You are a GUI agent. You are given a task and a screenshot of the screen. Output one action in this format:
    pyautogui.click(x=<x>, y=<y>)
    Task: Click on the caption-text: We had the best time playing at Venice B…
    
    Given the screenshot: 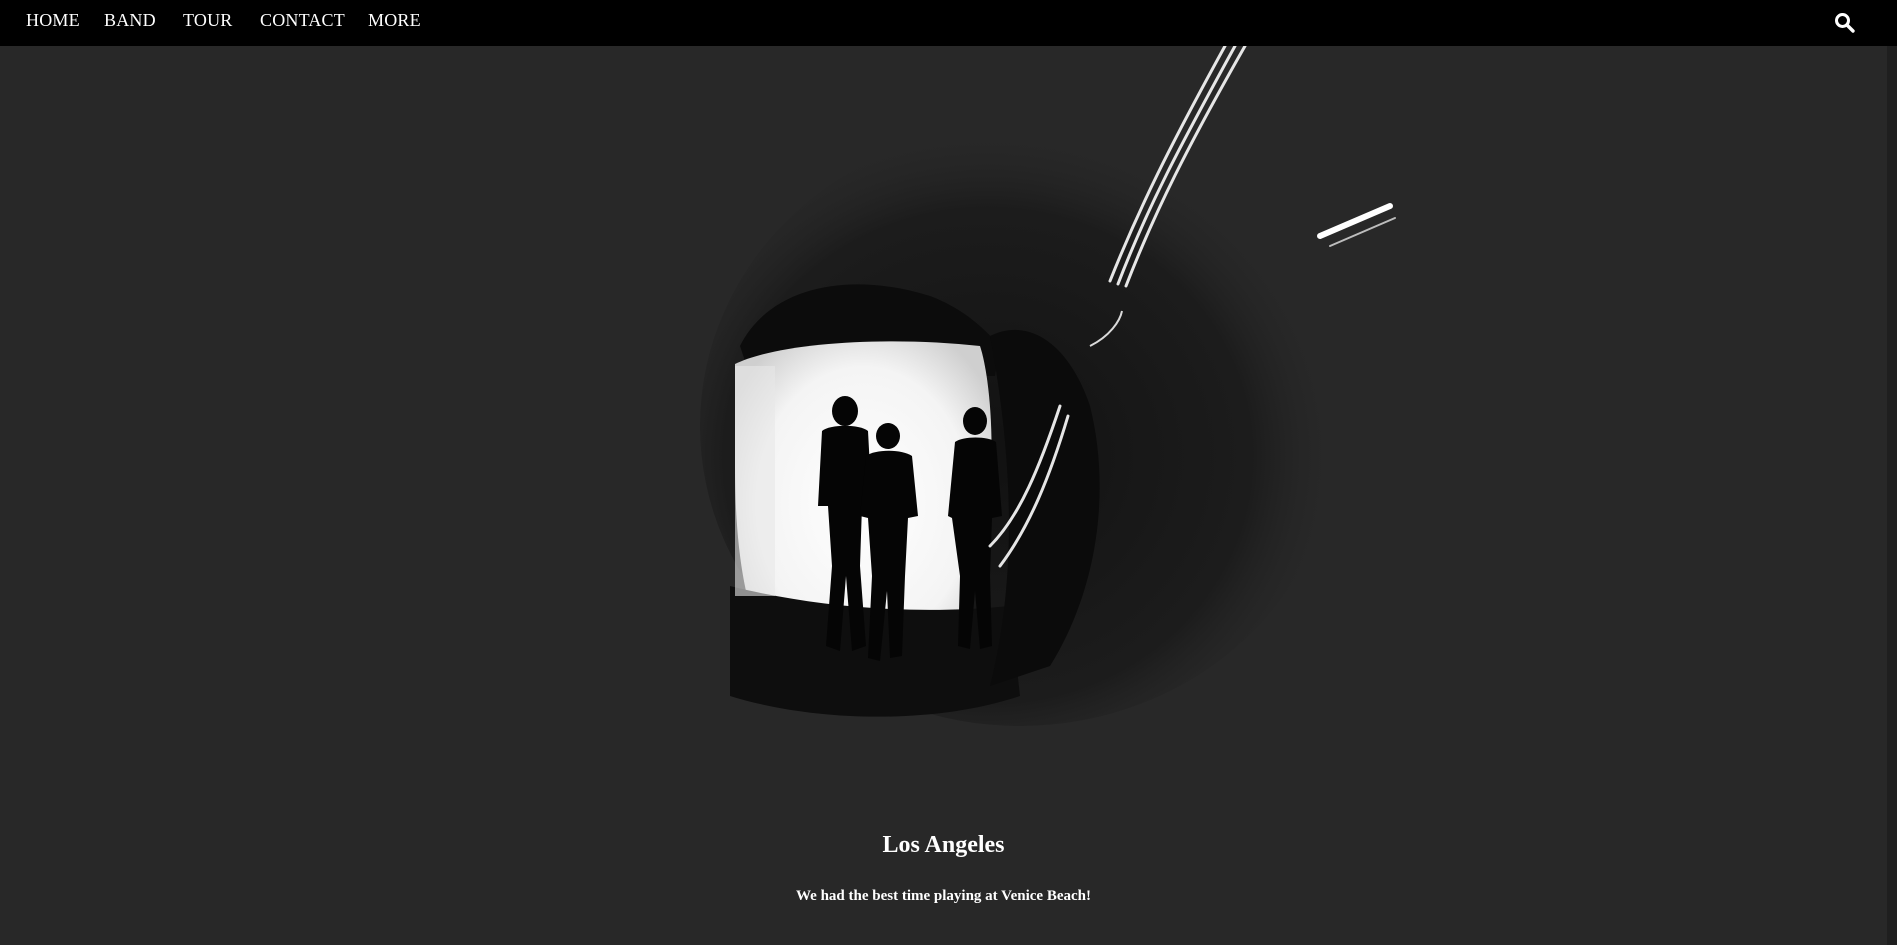 What is the action you would take?
    pyautogui.click(x=943, y=896)
    